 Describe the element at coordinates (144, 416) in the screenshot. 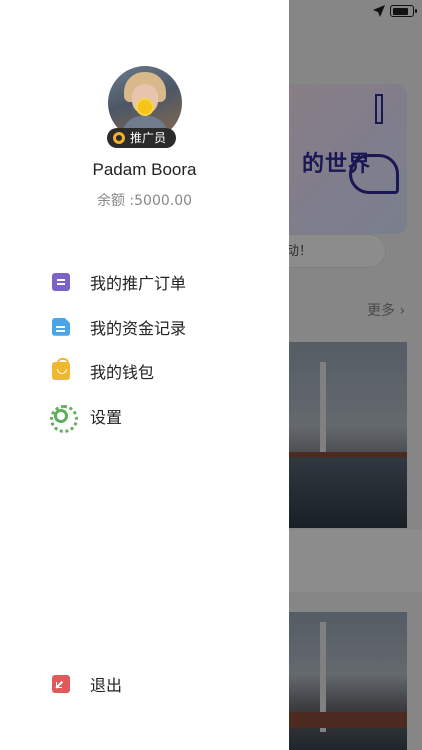

I see `menu-item-settings: 设置` at that location.